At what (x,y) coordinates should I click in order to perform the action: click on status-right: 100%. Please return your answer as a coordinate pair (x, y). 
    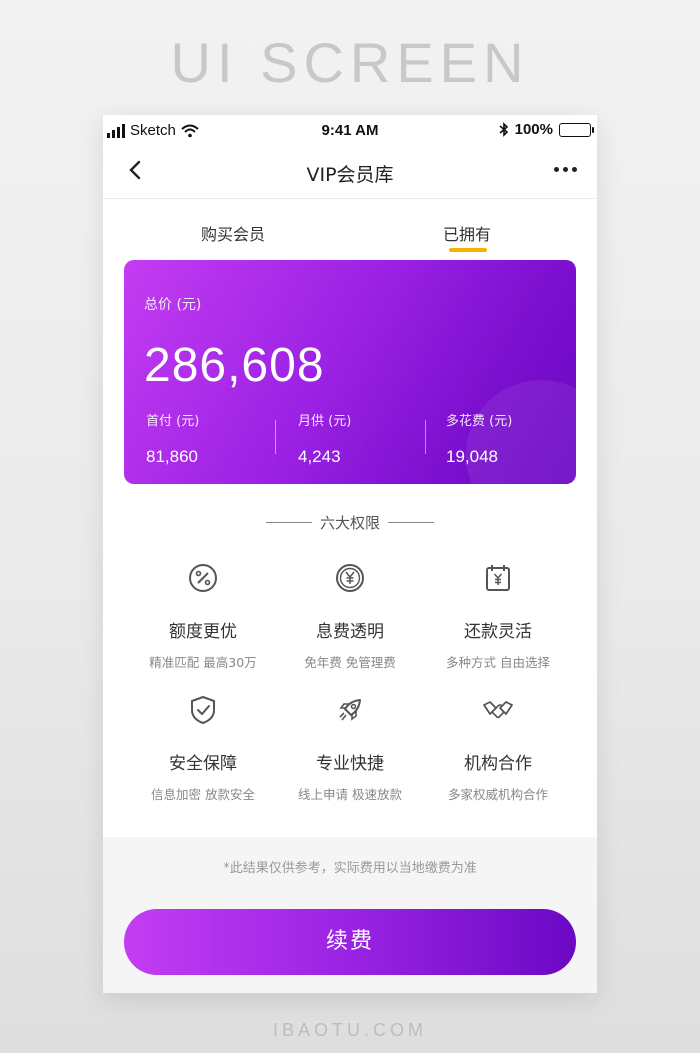
    Looking at the image, I should click on (546, 129).